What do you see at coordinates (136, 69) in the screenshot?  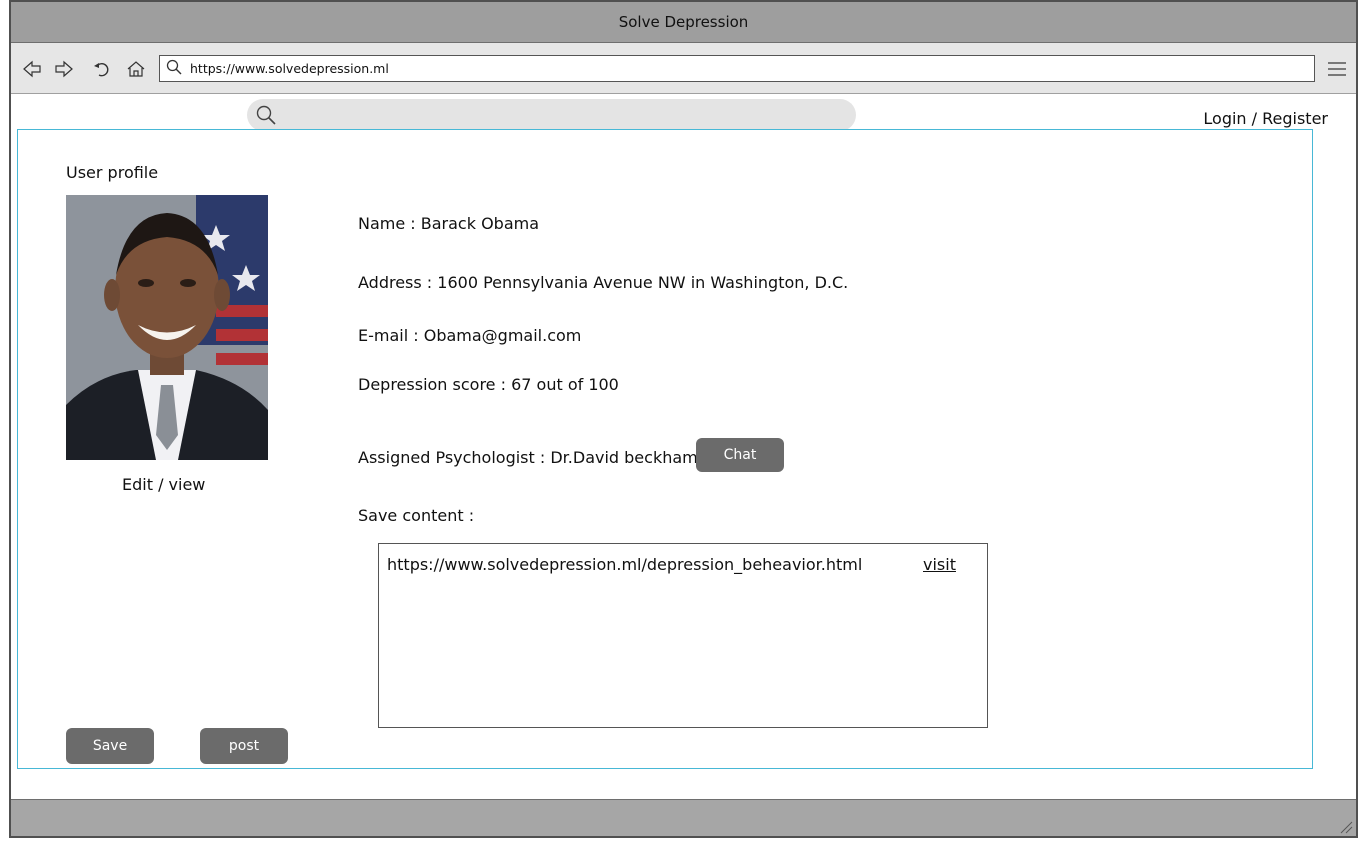 I see `home-icon` at bounding box center [136, 69].